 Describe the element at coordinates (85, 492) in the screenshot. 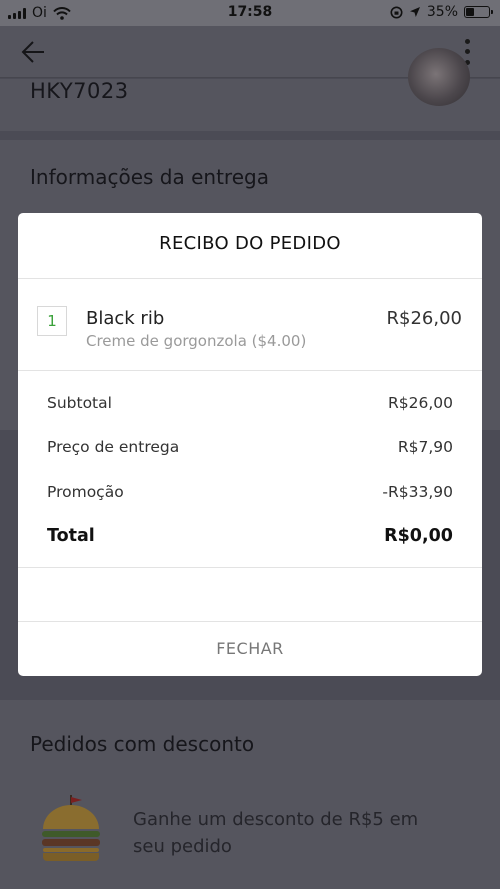

I see `promotion-label: Promoção` at that location.